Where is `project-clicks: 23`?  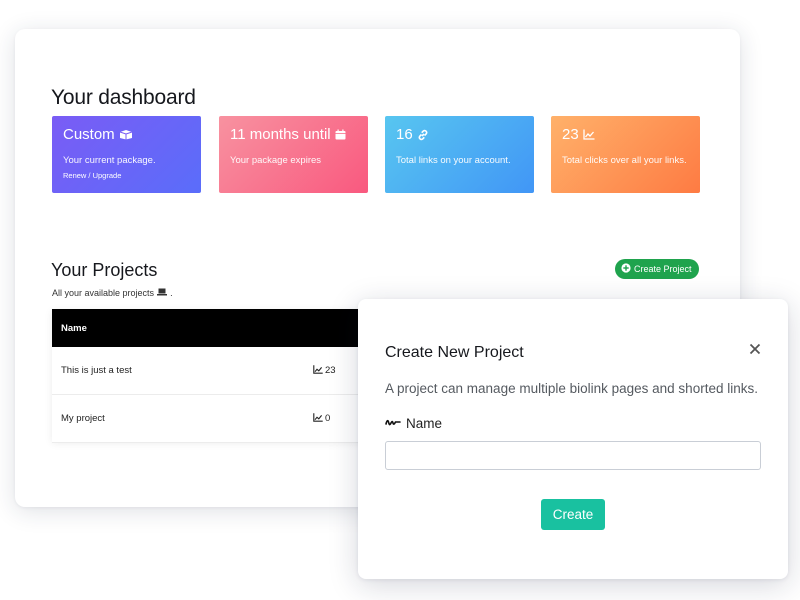
project-clicks: 23 is located at coordinates (324, 370).